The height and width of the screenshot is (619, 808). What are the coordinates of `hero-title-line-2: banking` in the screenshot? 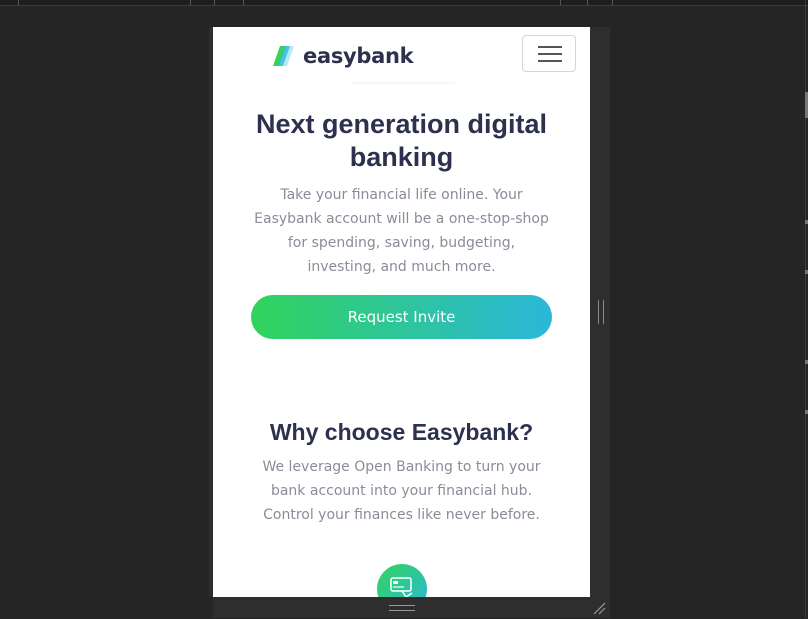 It's located at (401, 157).